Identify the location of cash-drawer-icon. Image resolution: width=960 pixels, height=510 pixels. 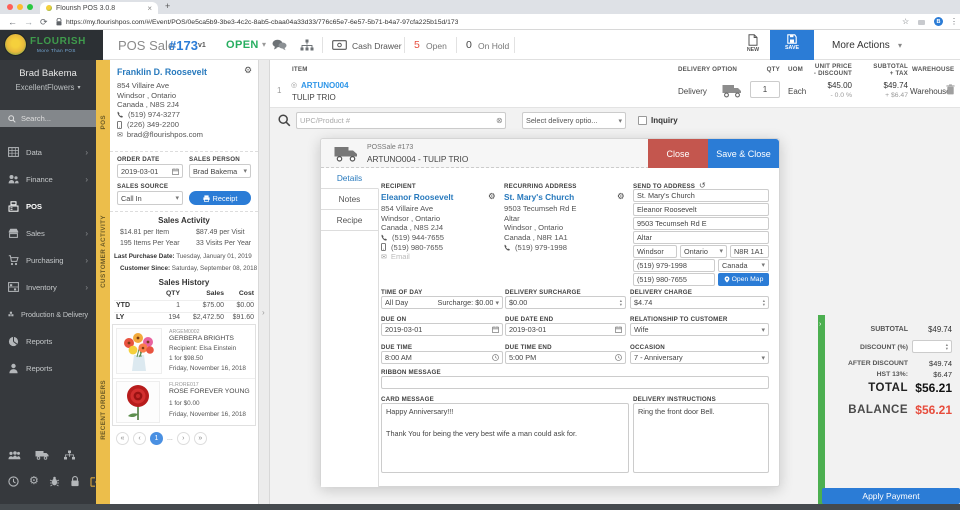
(339, 45).